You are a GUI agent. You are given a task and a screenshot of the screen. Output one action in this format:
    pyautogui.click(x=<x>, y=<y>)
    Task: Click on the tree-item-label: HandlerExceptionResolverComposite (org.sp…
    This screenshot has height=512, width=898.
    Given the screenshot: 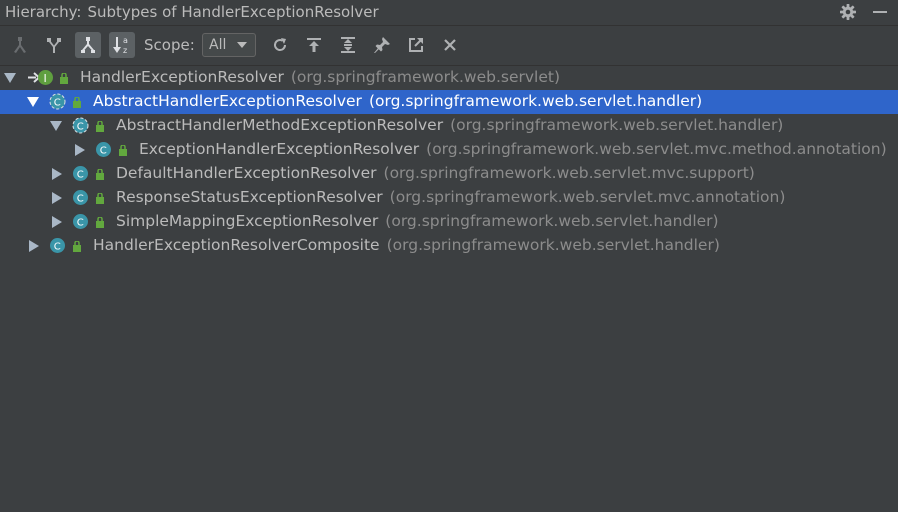 What is the action you would take?
    pyautogui.click(x=406, y=245)
    